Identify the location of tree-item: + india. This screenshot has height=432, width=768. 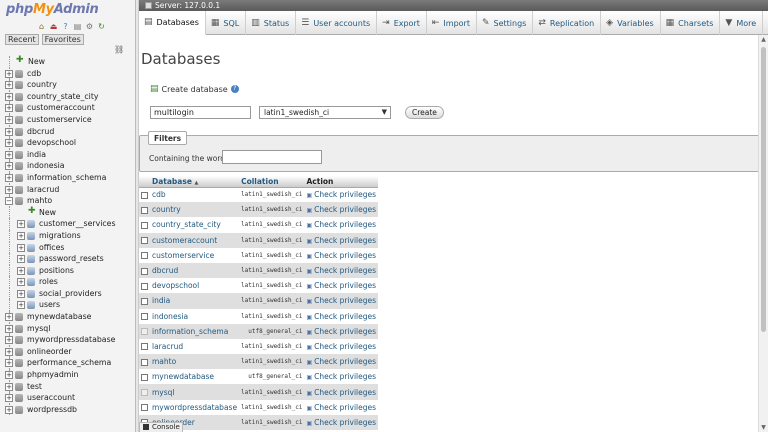
(67, 154).